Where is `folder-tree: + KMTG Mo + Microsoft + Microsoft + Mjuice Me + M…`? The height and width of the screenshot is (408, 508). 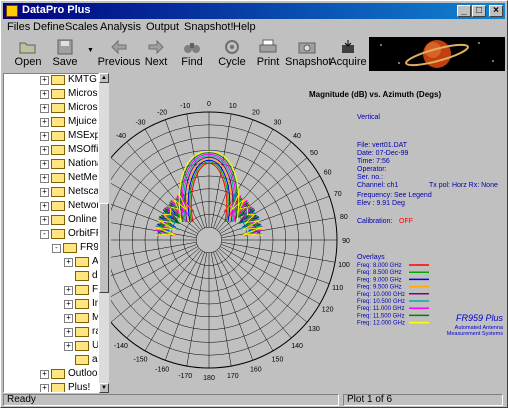 folder-tree: + KMTG Mo + Microsoft + Microsoft + Mjuice Me + M… is located at coordinates (51, 233).